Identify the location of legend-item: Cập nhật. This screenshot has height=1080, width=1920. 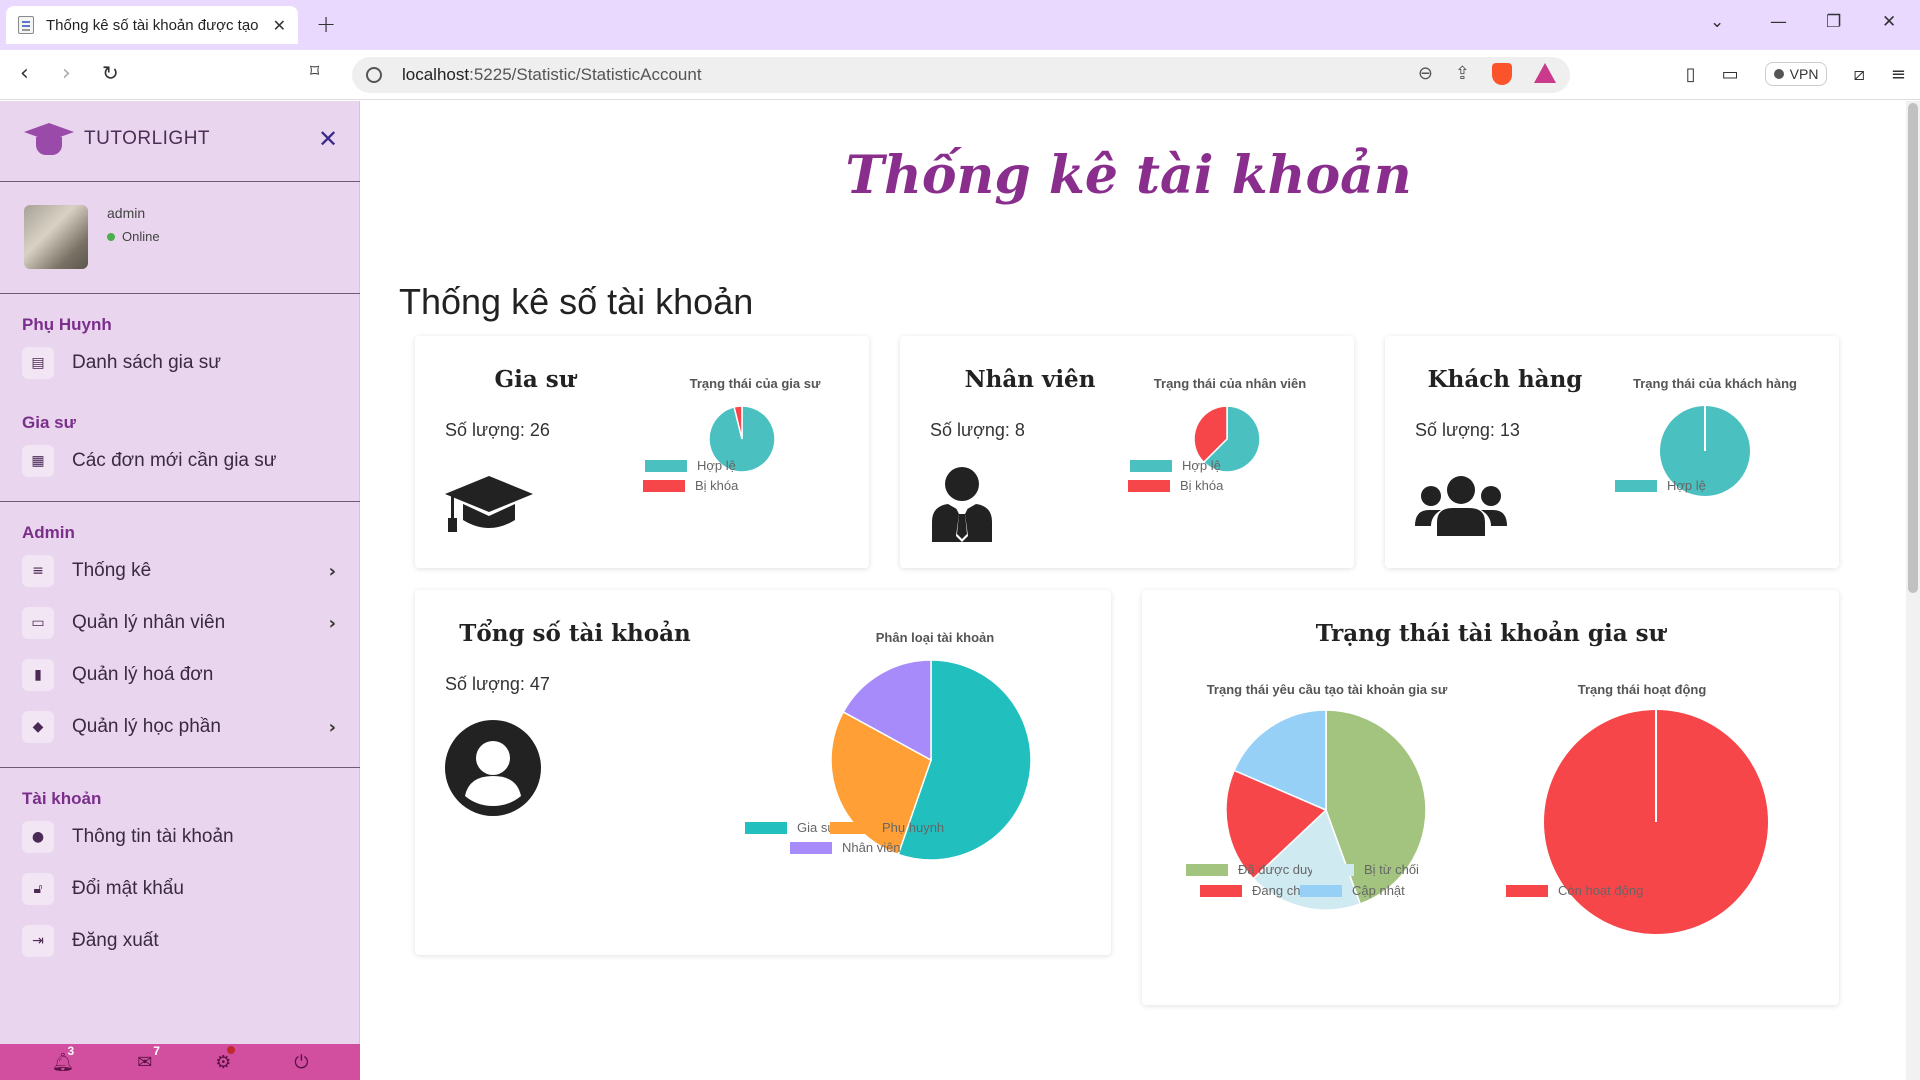
(1352, 890).